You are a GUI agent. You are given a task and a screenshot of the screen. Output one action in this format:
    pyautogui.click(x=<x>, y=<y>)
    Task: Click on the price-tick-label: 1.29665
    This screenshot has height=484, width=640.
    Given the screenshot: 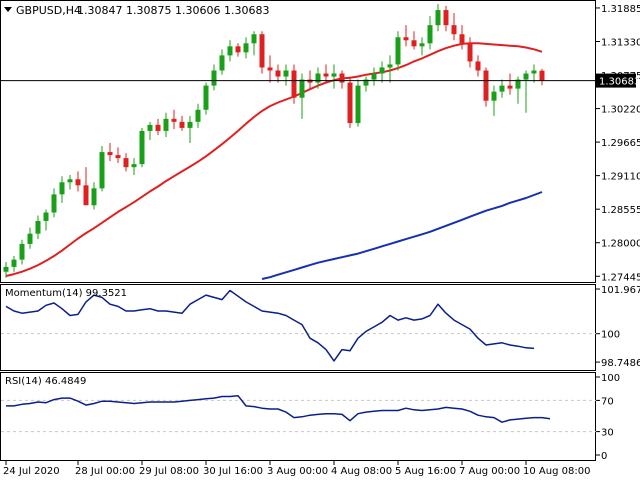 What is the action you would take?
    pyautogui.click(x=620, y=143)
    